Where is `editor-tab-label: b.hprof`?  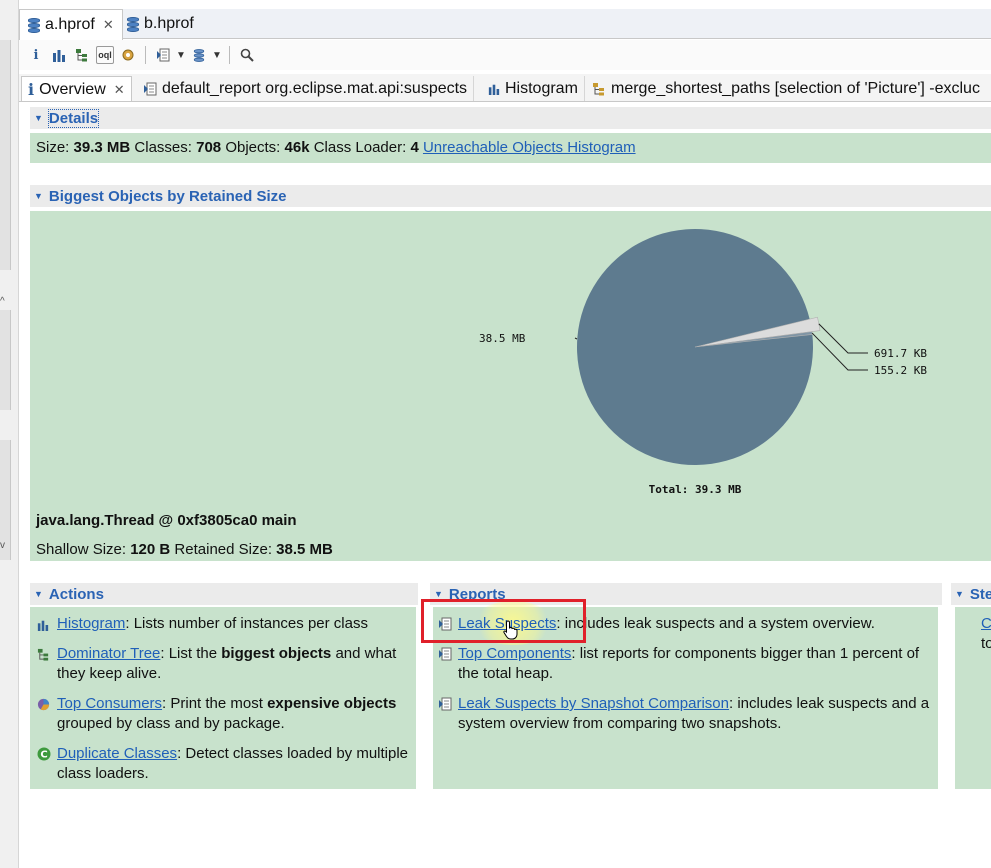
editor-tab-label: b.hprof is located at coordinates (169, 23).